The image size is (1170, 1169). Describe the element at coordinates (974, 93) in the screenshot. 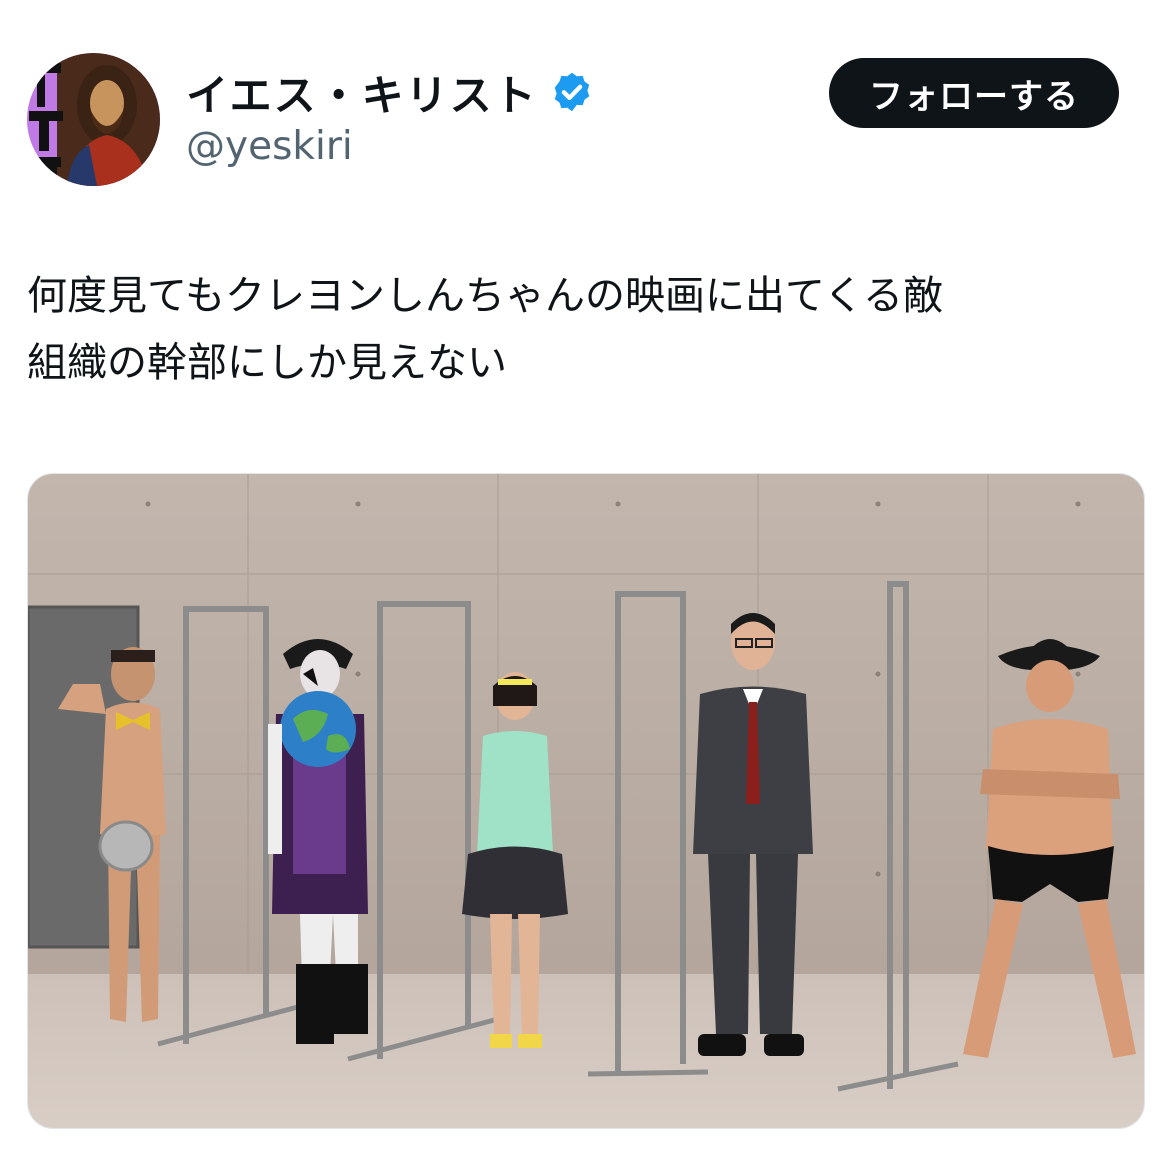

I see `follow-button: フォローする` at that location.